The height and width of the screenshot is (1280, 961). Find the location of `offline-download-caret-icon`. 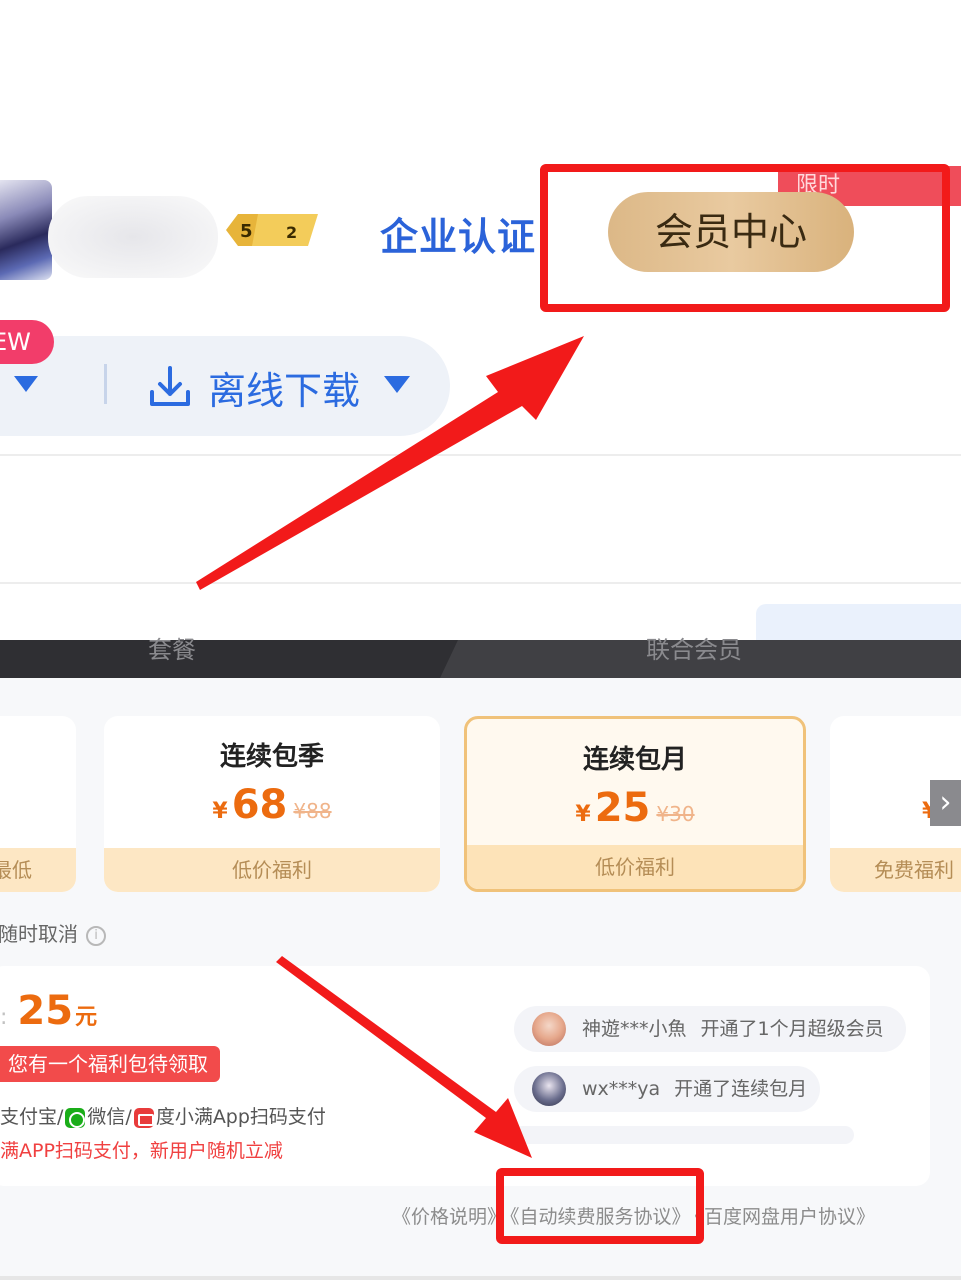

offline-download-caret-icon is located at coordinates (397, 384).